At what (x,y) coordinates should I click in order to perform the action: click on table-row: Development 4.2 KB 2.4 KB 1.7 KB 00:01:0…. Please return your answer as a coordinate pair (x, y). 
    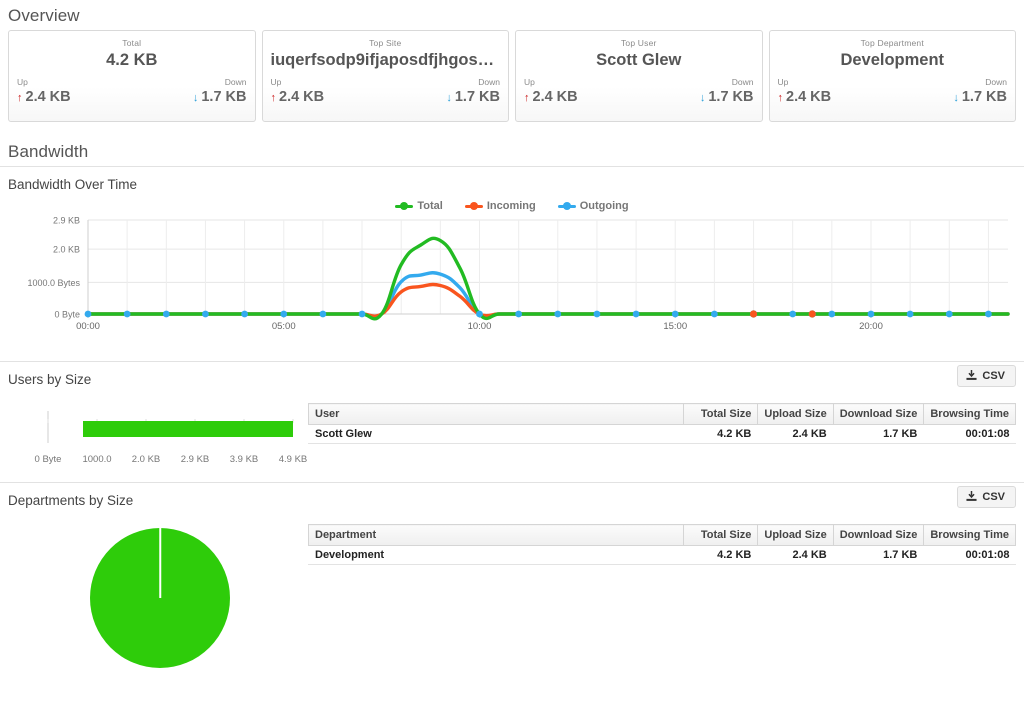
    Looking at the image, I should click on (662, 555).